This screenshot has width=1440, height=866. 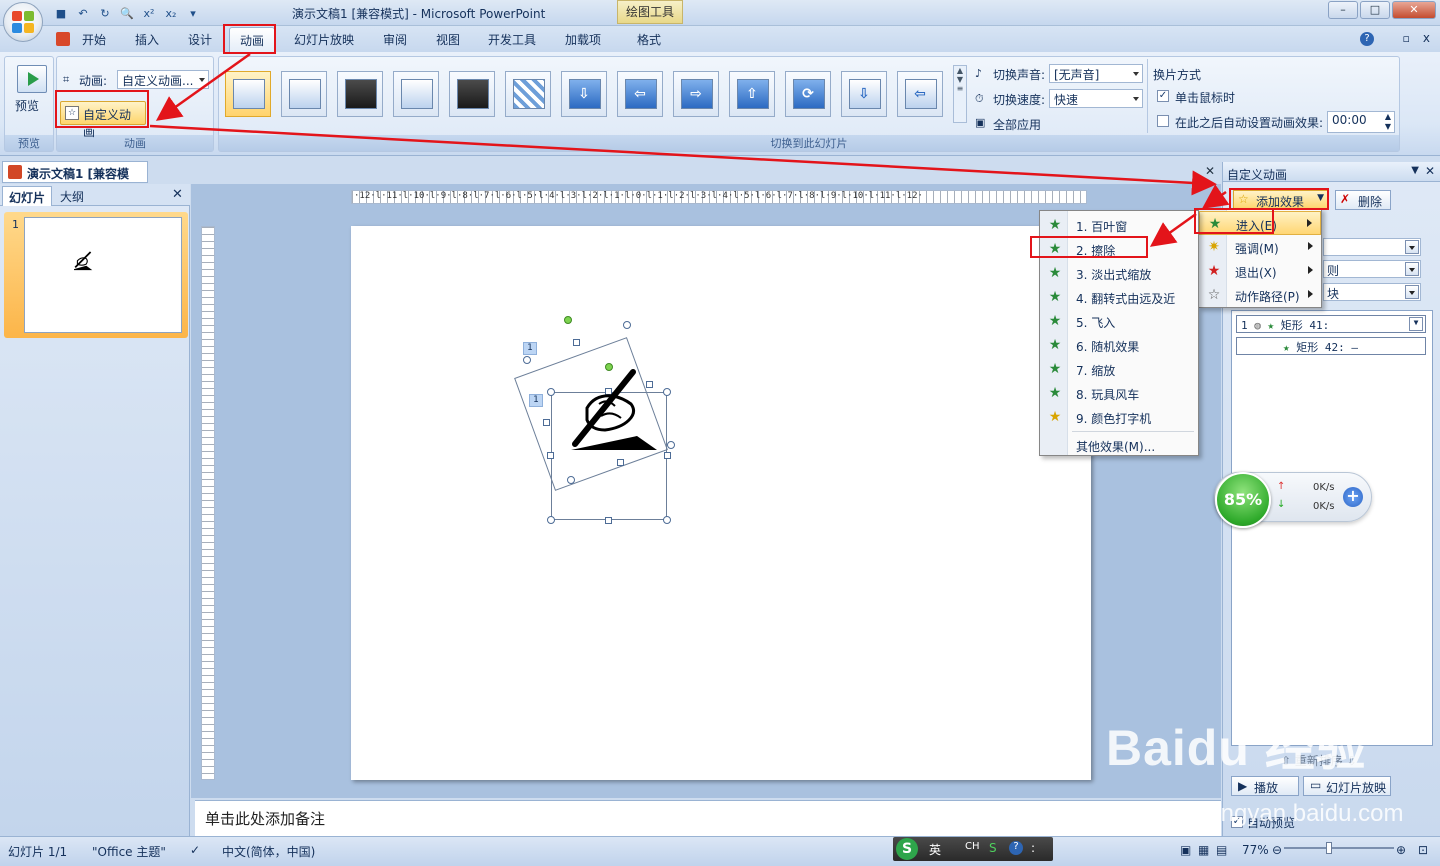 I want to click on superscript-icon: x², so click(x=149, y=13).